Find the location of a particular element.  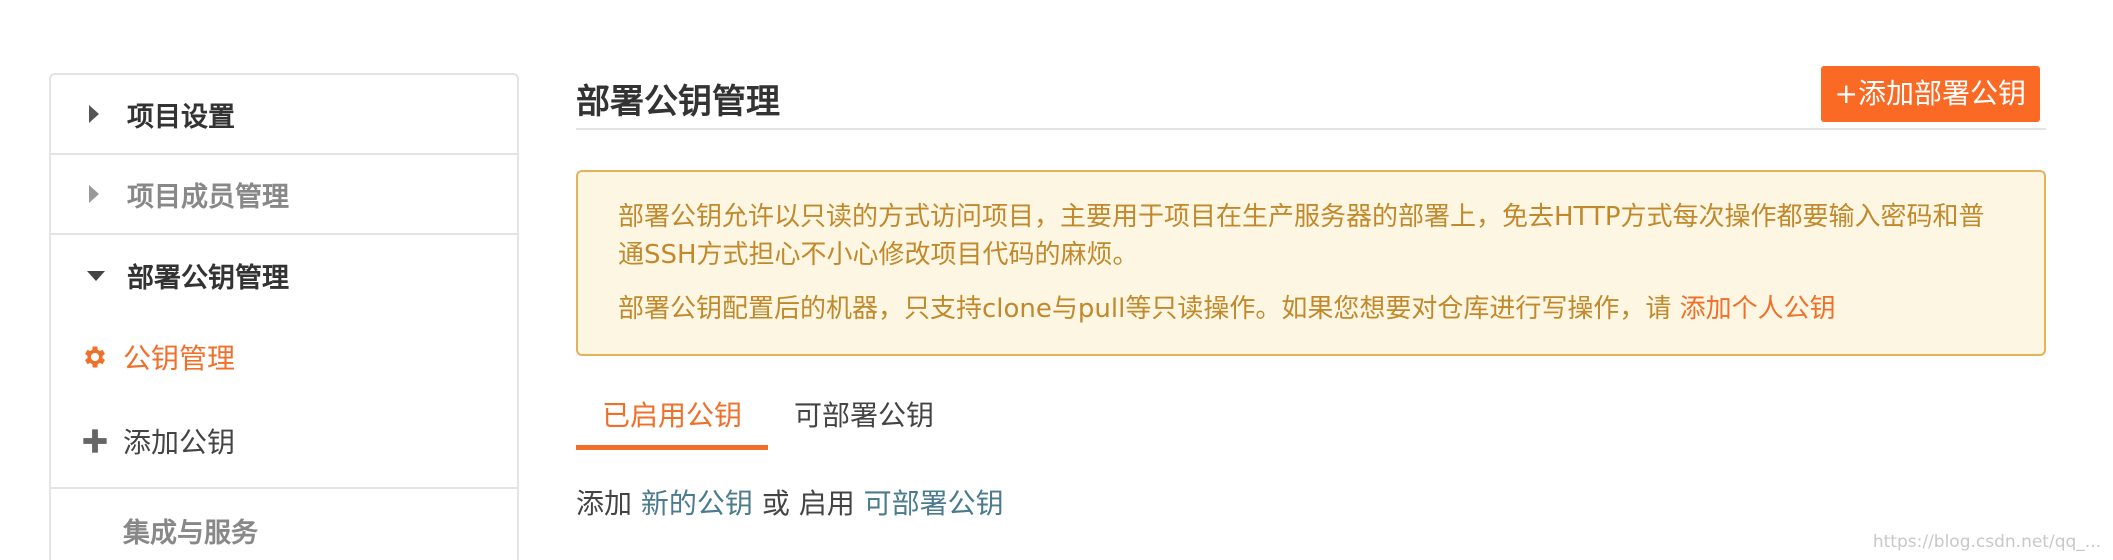

sidebar-item-deploy-keys: 部署公钥管理 is located at coordinates (284, 275).